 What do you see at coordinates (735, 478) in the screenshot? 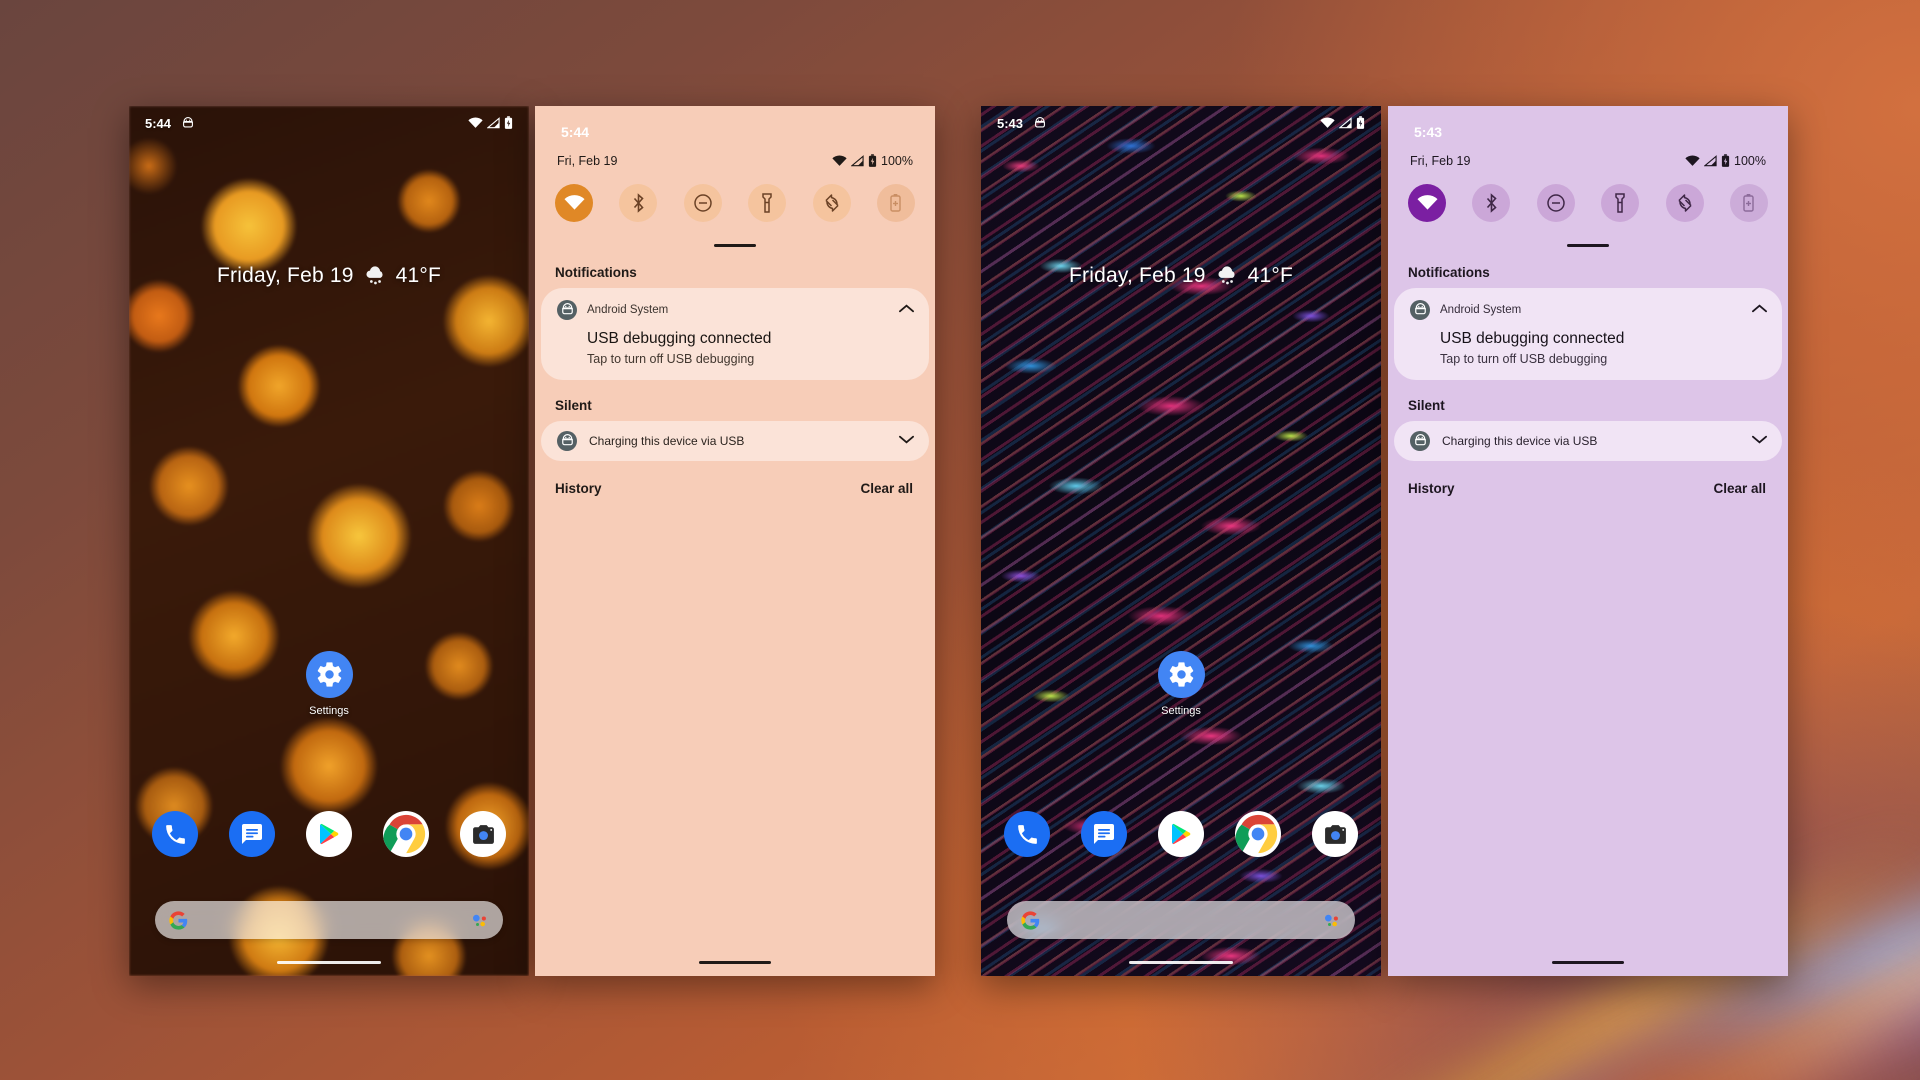
I see `shade-footer: History Clear all` at bounding box center [735, 478].